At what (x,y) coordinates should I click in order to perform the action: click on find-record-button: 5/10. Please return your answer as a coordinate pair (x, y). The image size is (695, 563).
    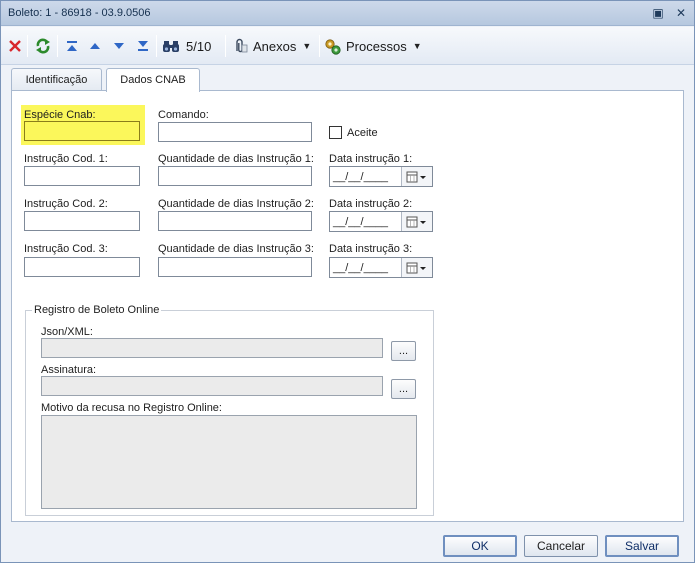
    Looking at the image, I should click on (190, 46).